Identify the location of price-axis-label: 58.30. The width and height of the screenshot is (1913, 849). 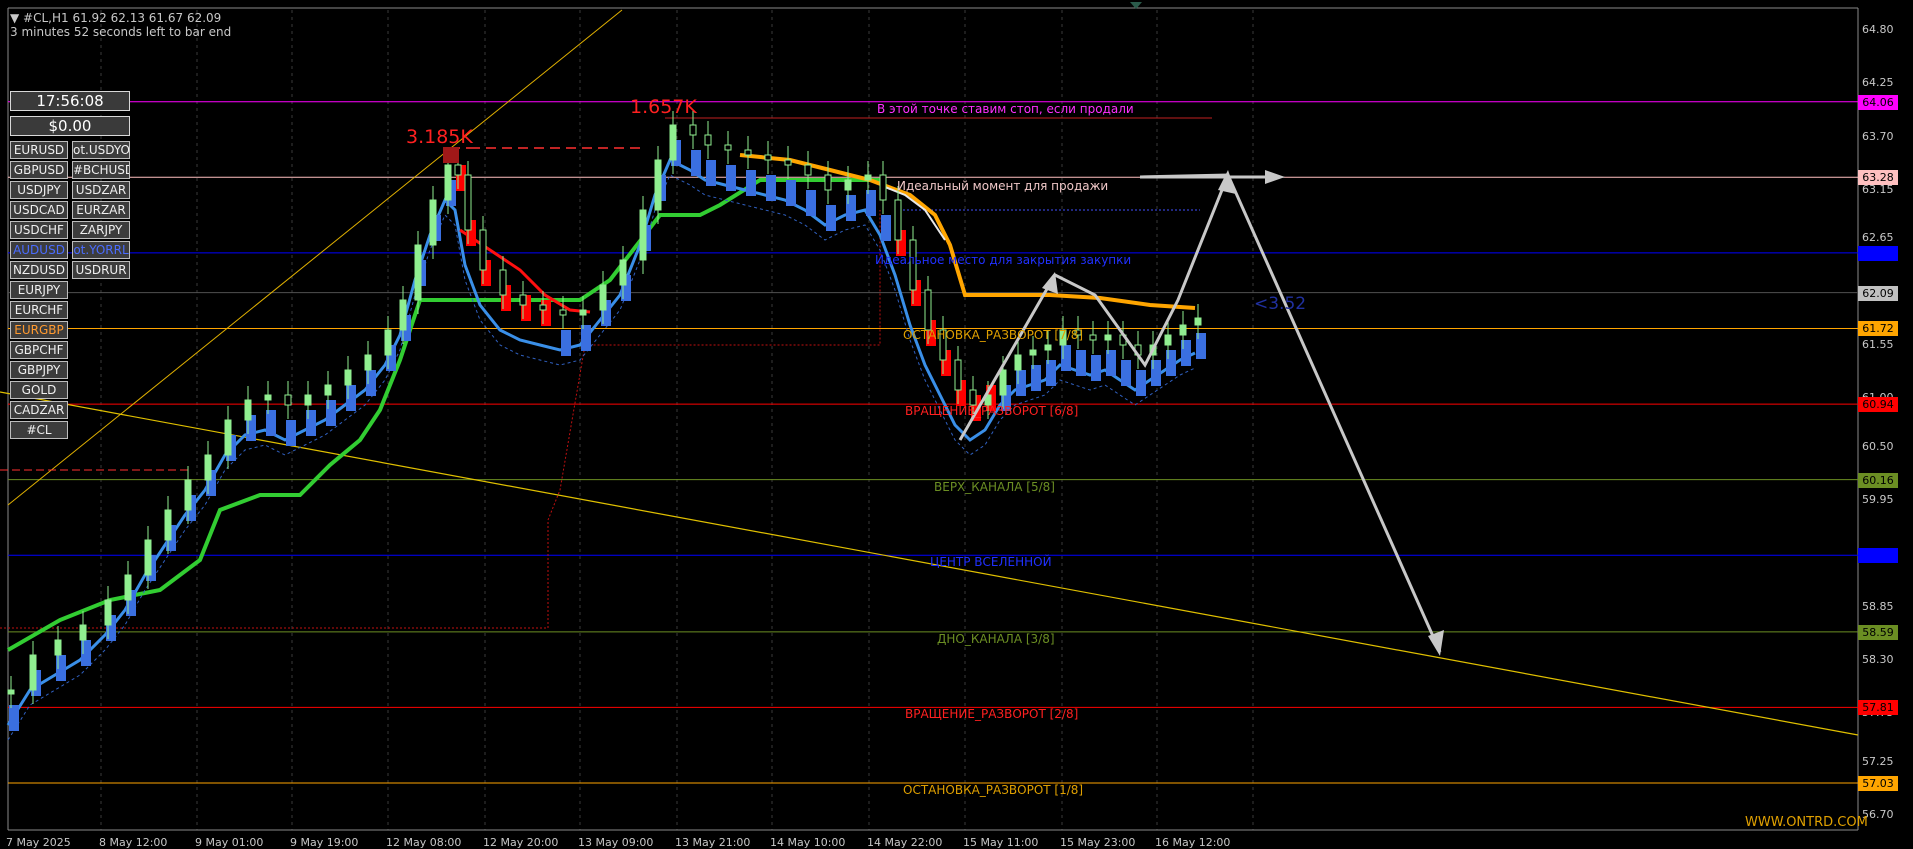
(1878, 659).